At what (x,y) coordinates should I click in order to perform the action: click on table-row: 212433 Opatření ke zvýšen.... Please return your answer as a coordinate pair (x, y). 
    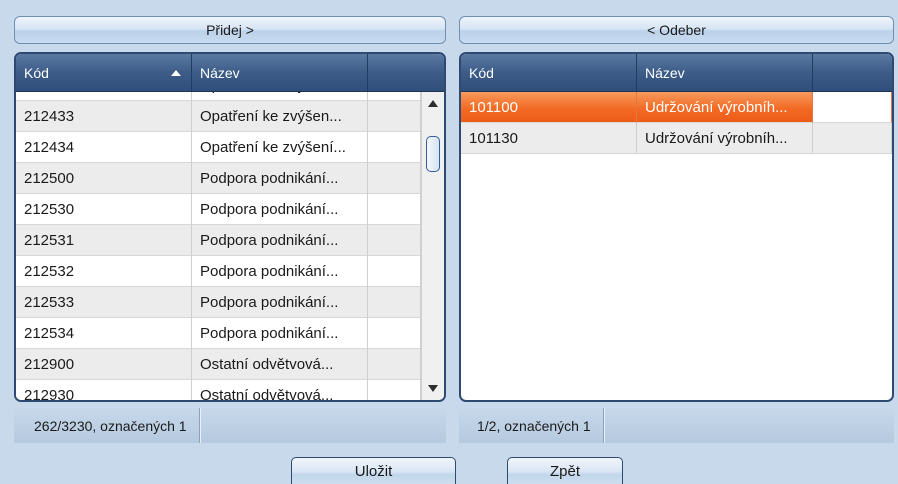
    Looking at the image, I should click on (218, 116).